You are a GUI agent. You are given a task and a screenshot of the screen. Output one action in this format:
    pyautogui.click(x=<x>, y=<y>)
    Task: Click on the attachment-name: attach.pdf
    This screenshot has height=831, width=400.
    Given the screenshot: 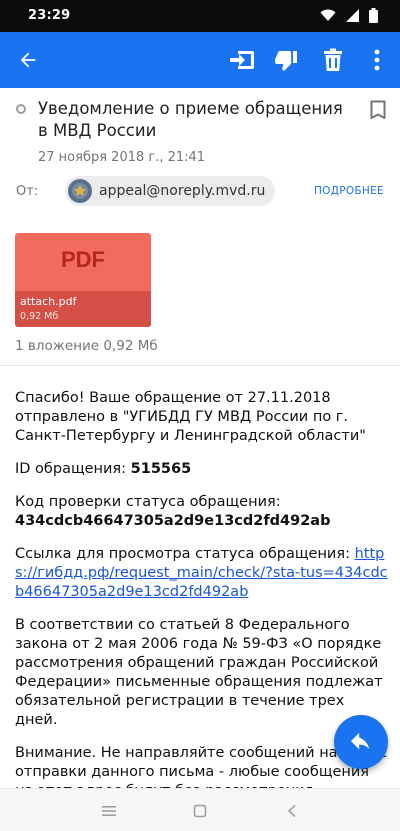 What is the action you would take?
    pyautogui.click(x=48, y=301)
    